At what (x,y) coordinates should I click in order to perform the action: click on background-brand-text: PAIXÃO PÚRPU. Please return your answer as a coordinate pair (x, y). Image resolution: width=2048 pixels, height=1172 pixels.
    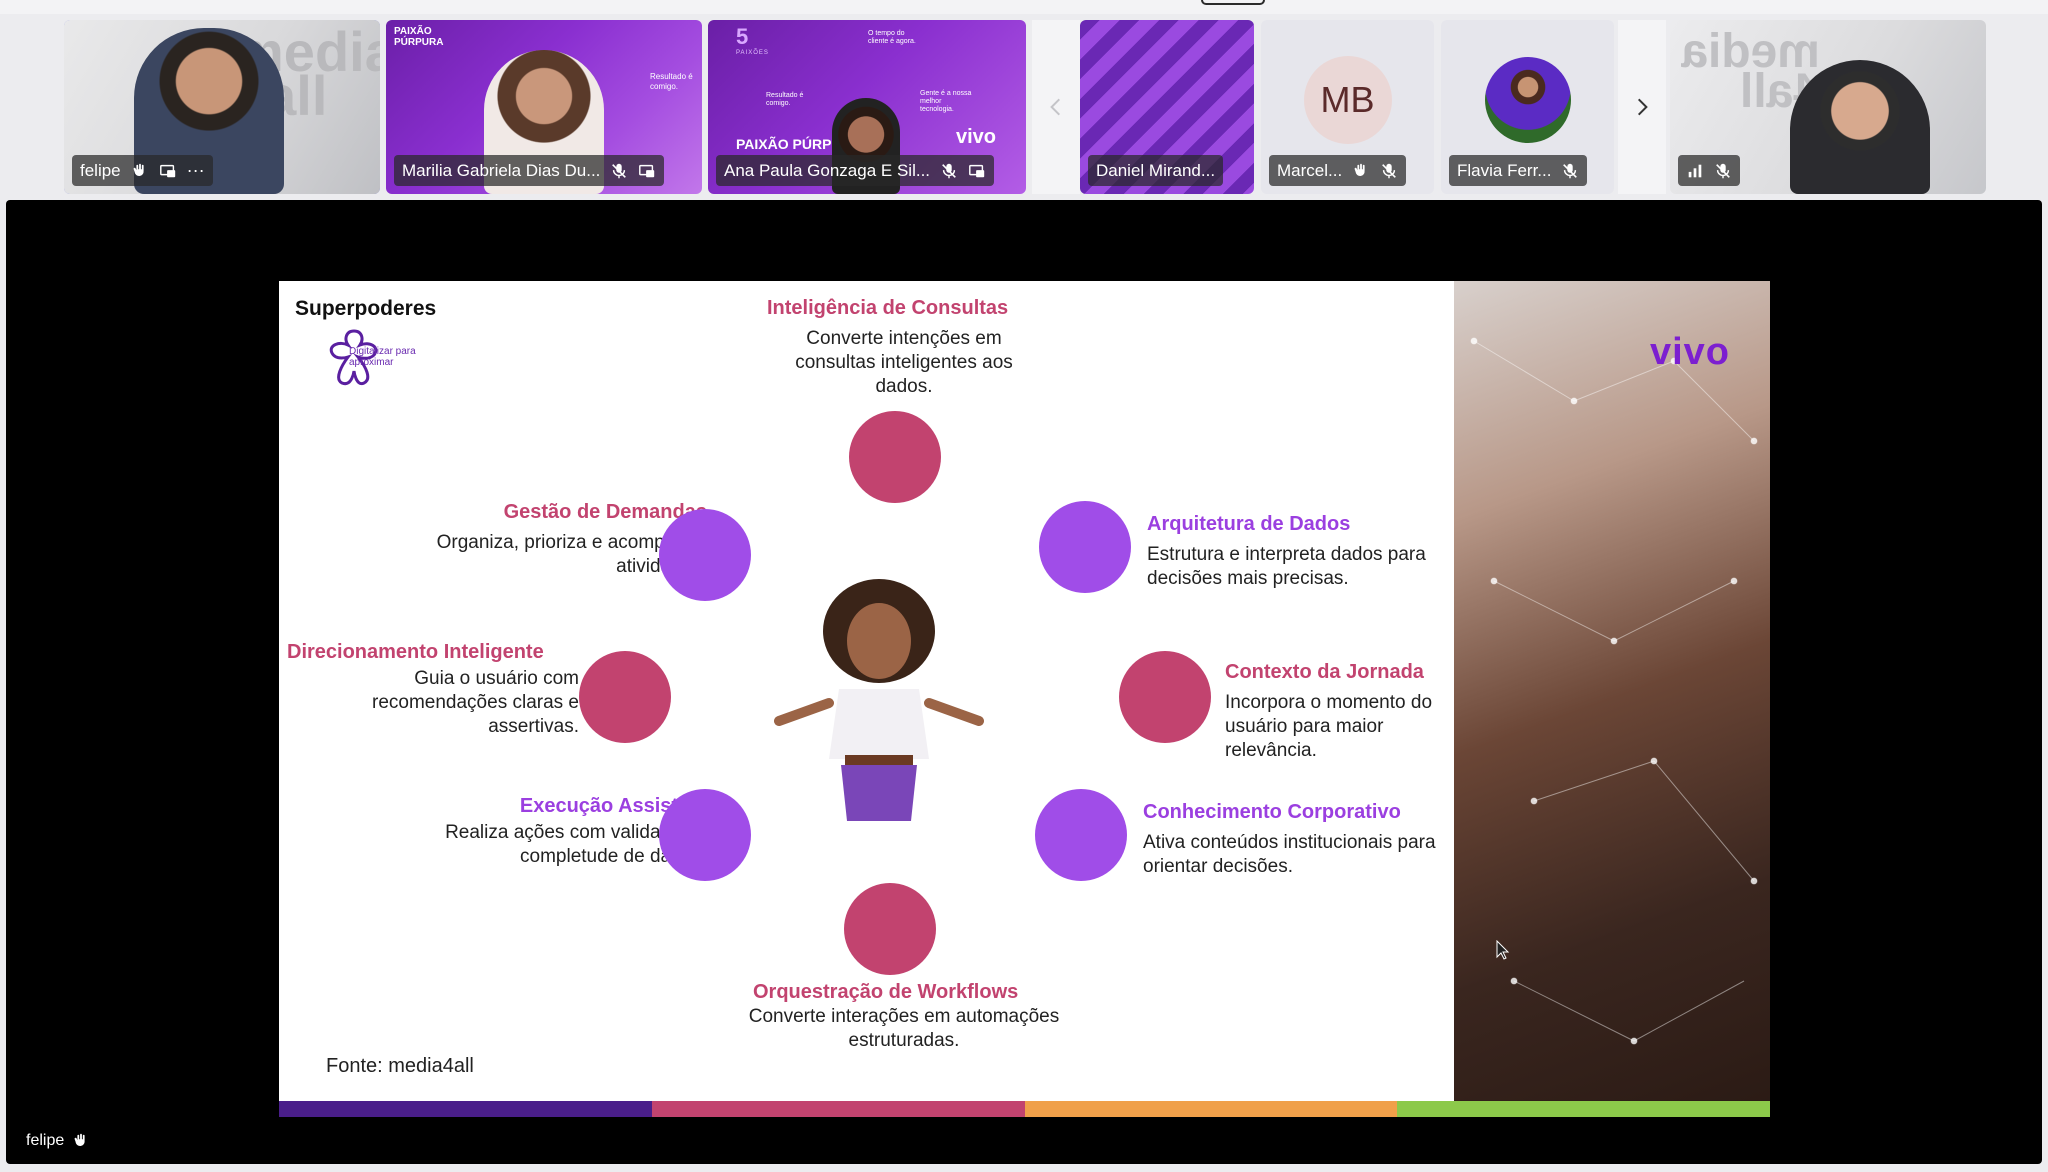
    Looking at the image, I should click on (789, 144).